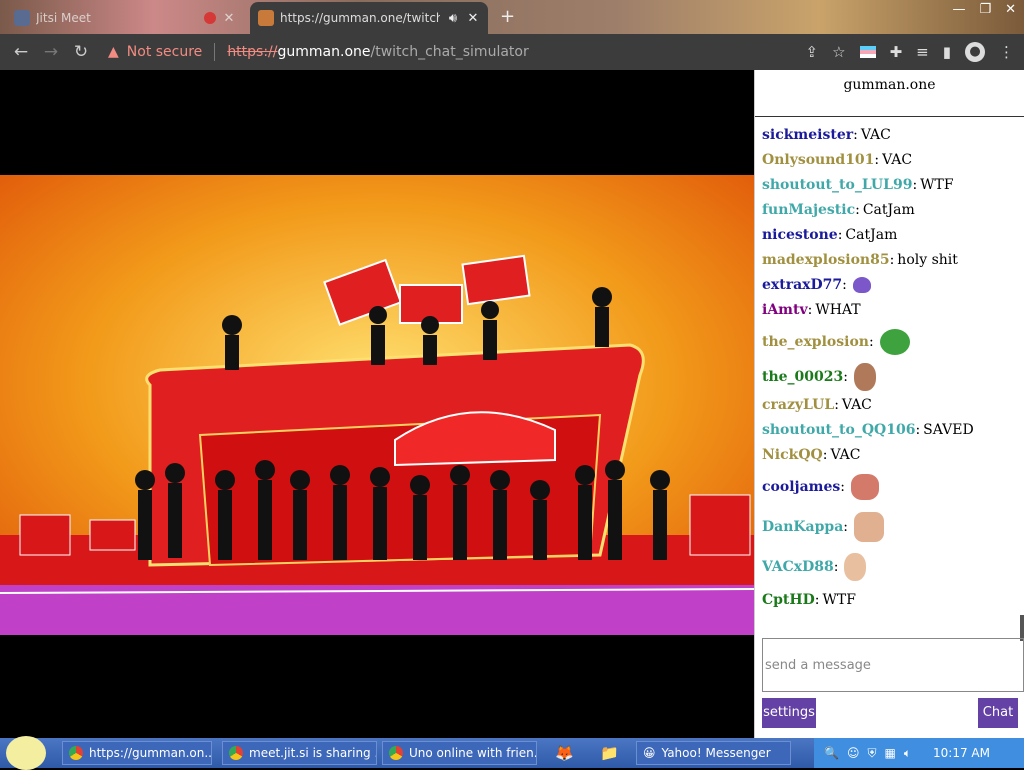 This screenshot has width=1024, height=770. Describe the element at coordinates (125, 18) in the screenshot. I see `tab-jitsi-meet: Jitsi Meet ✕` at that location.